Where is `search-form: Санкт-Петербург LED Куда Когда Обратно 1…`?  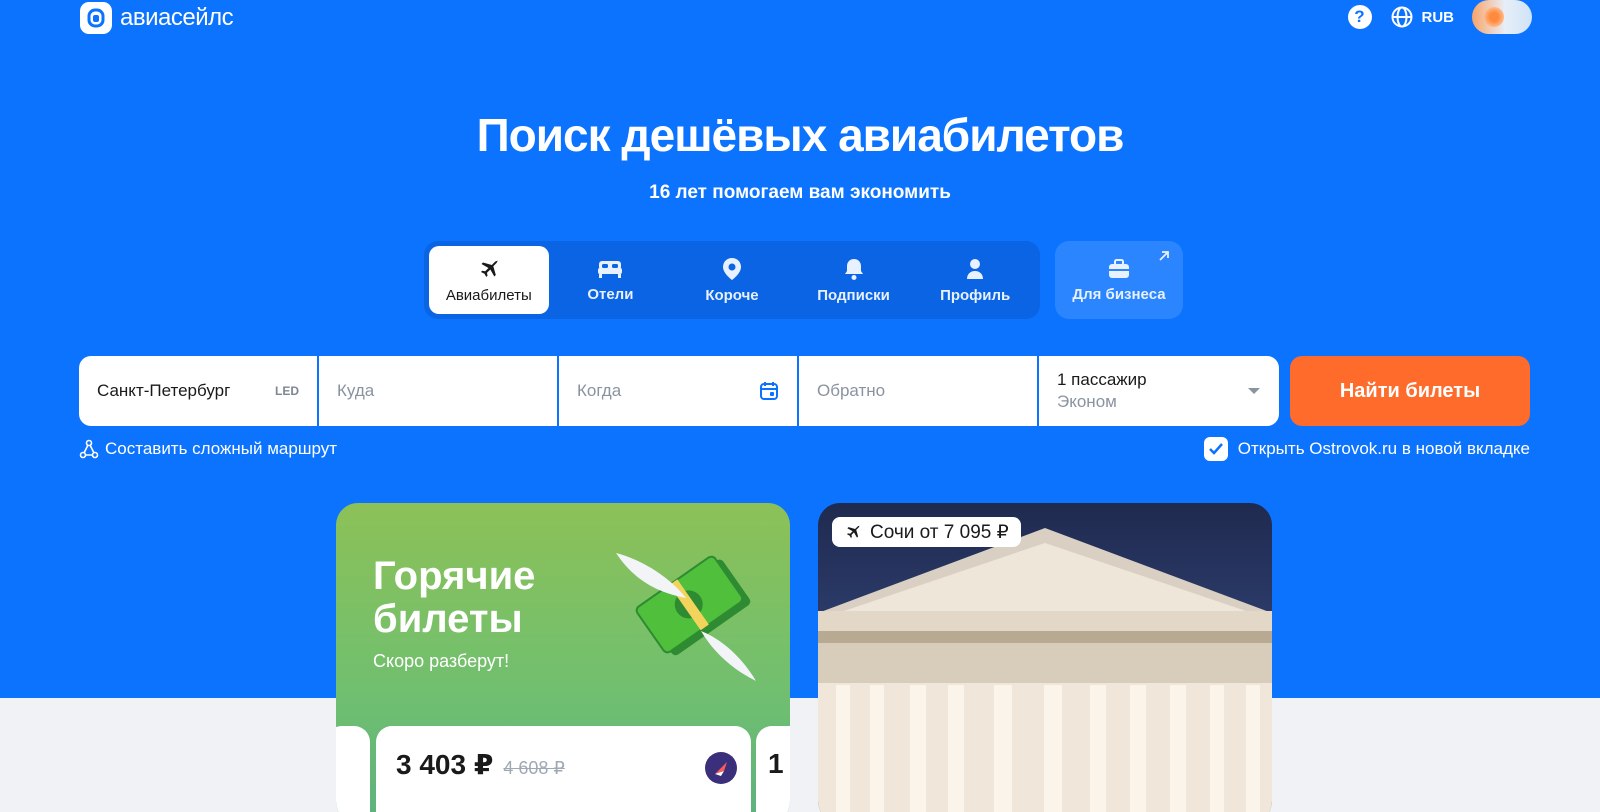
search-form: Санкт-Петербург LED Куда Когда Обратно 1… is located at coordinates (679, 391).